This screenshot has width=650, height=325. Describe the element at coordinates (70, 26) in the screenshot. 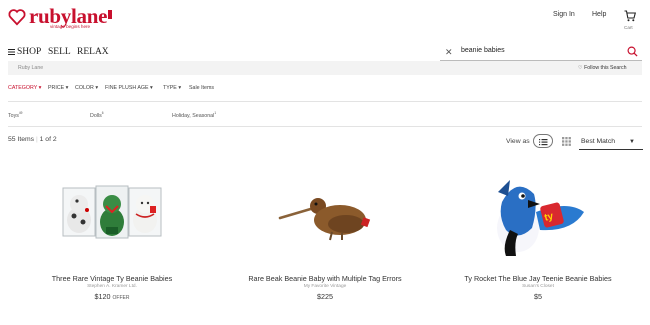

I see `brand-tagline: vintage begins here` at that location.